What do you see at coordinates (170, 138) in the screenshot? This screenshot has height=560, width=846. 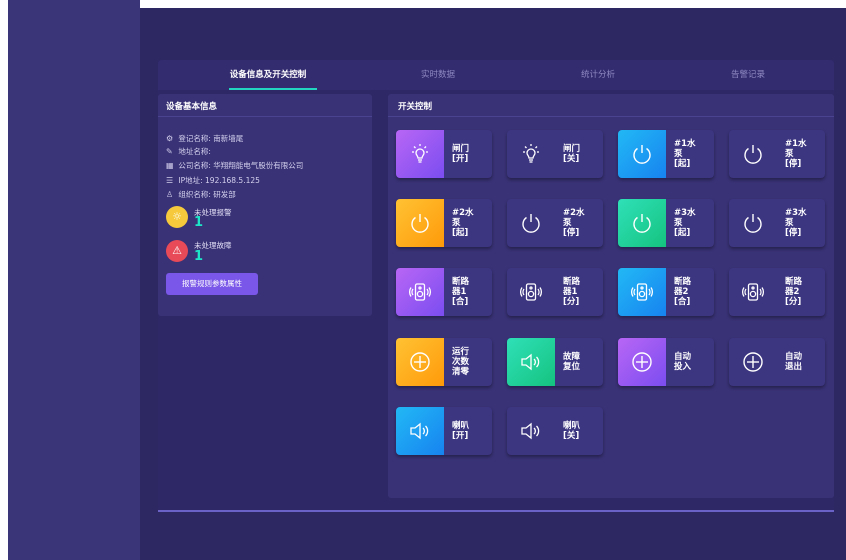 I see `gear-icon: ⚙` at bounding box center [170, 138].